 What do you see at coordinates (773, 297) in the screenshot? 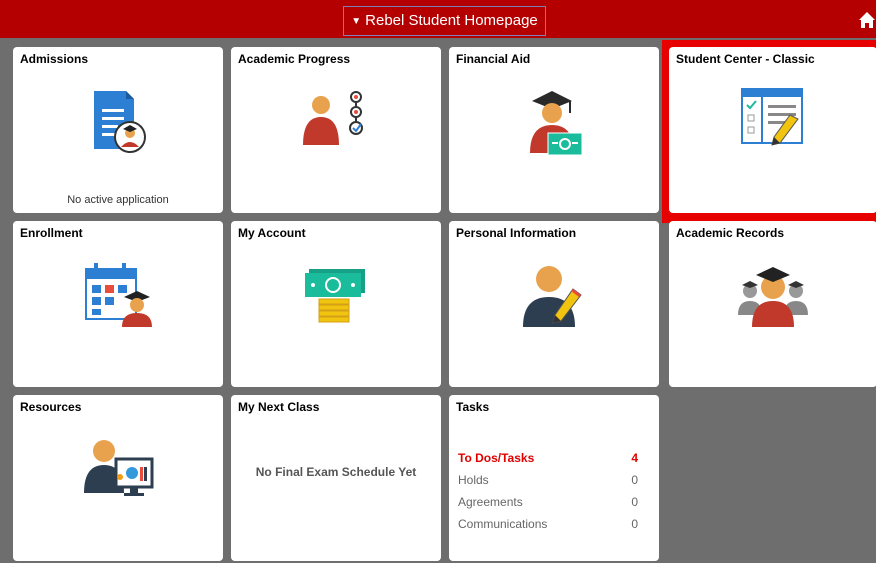
I see `graduates-group-icon` at bounding box center [773, 297].